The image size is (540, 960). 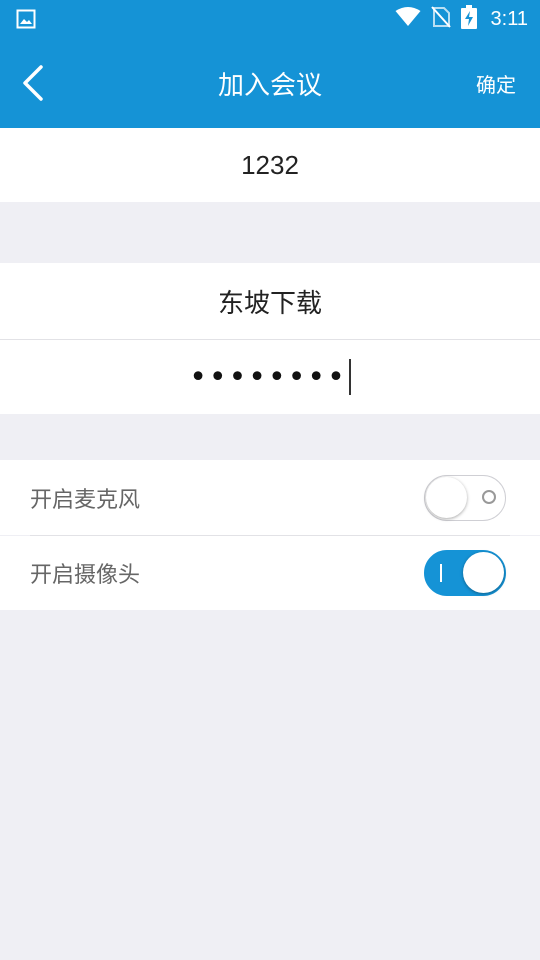 I want to click on display-name-field: 东坡下载, so click(x=270, y=301).